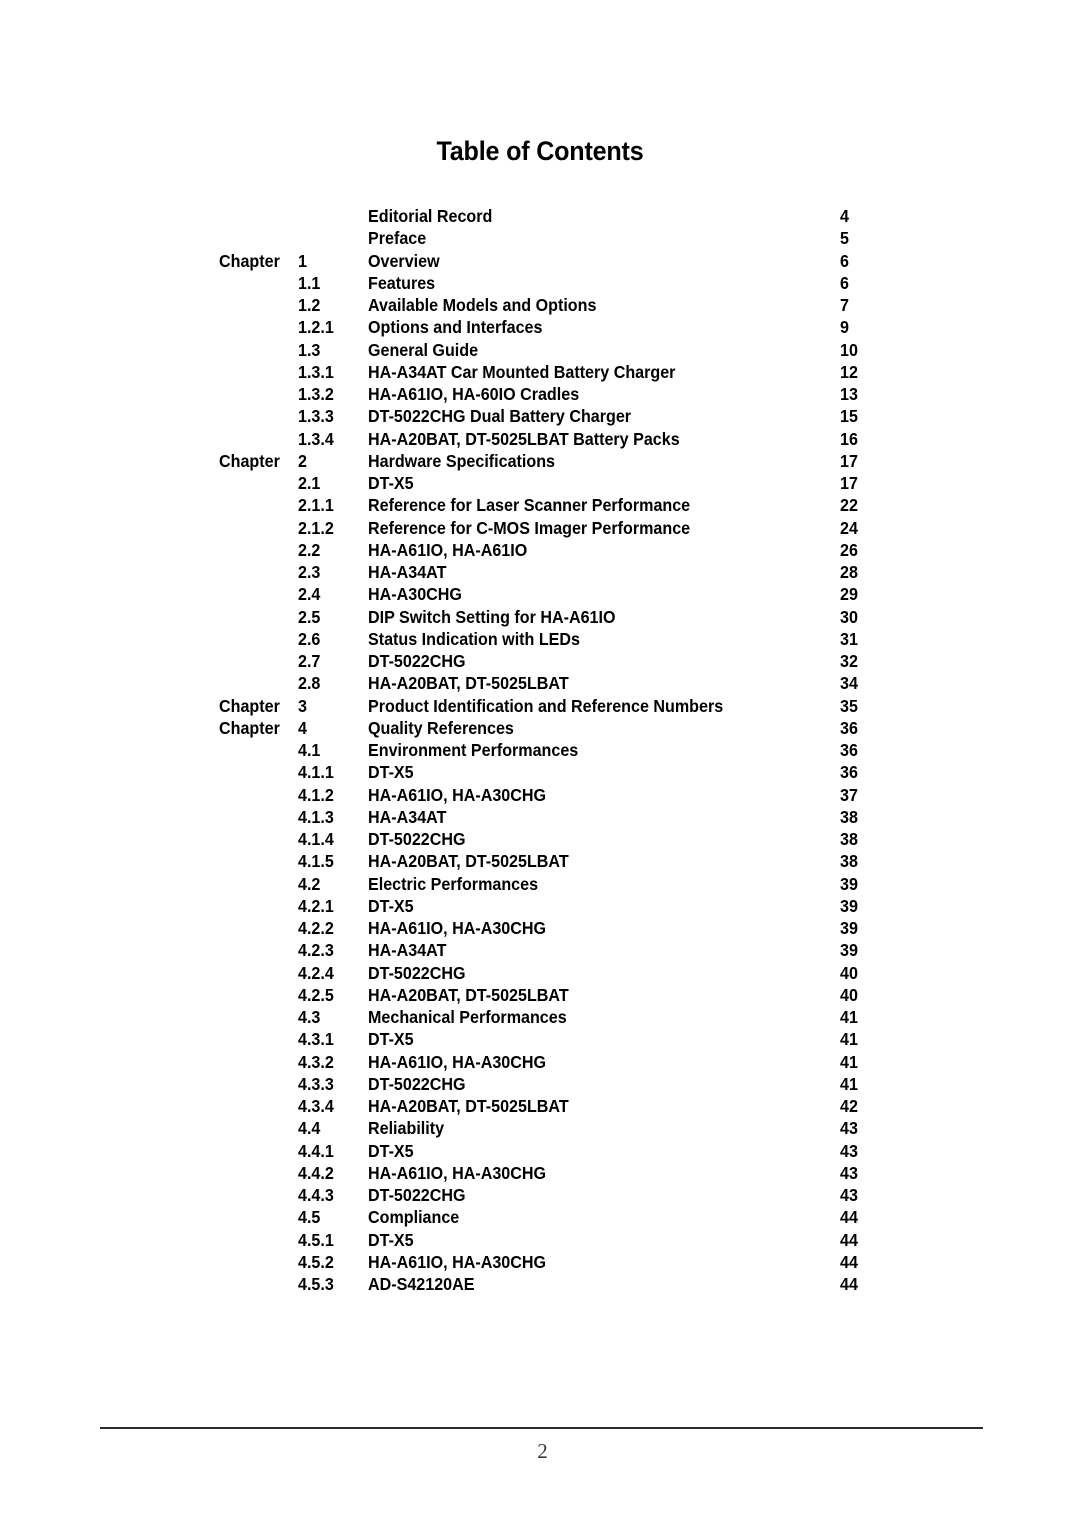  I want to click on toc-entry-title: Options and Interfaces, so click(455, 327).